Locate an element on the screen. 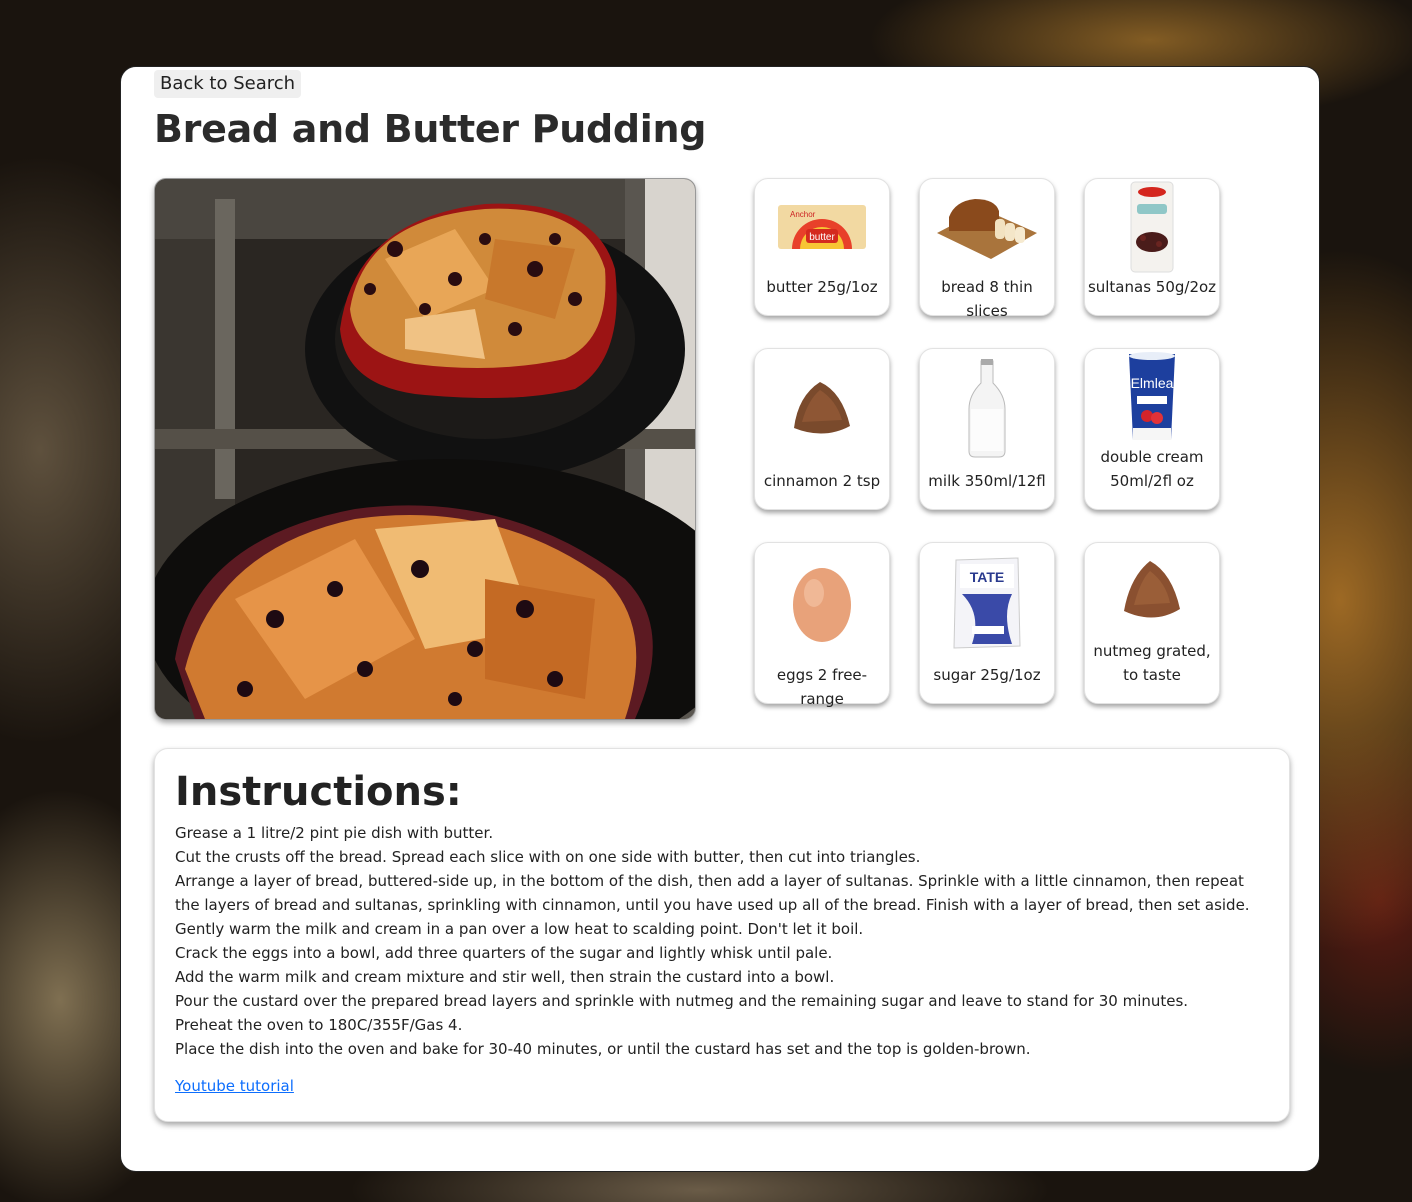 The image size is (1412, 1202). ingredient-card: sultanas 50g/2oz is located at coordinates (1152, 247).